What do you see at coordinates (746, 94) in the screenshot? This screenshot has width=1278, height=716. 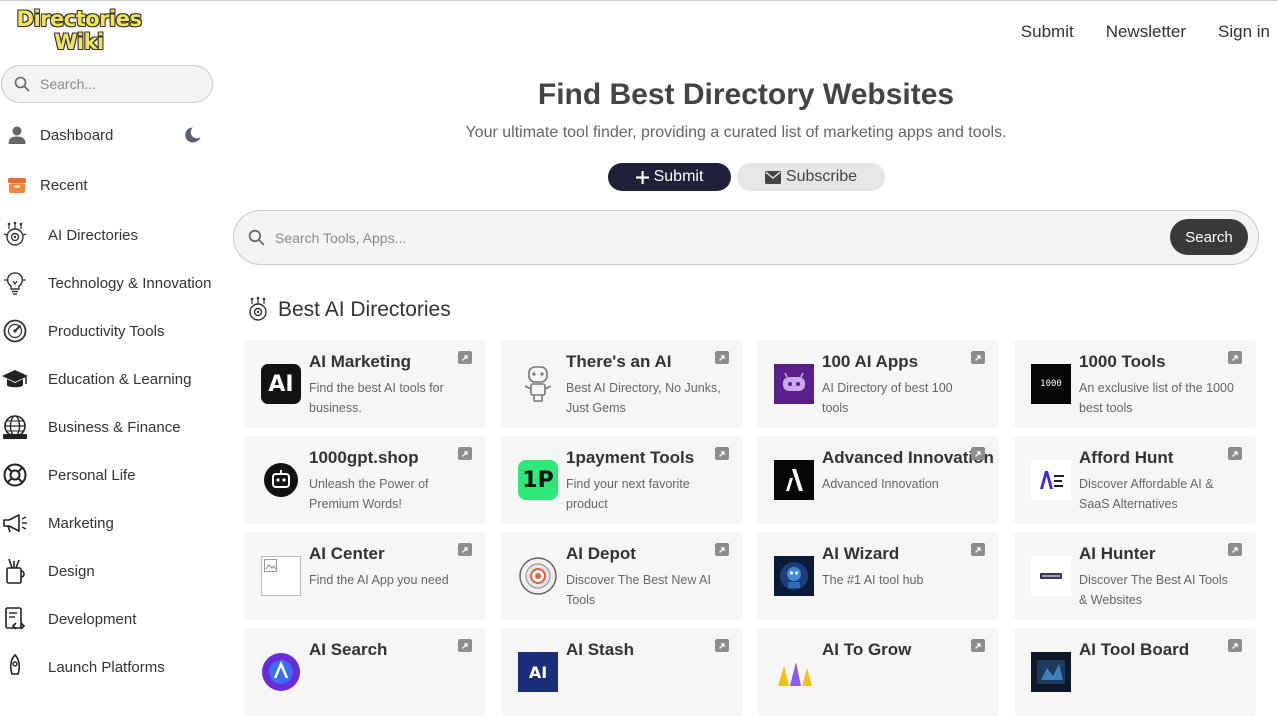 I see `page-title: Find Best Directory Websites` at bounding box center [746, 94].